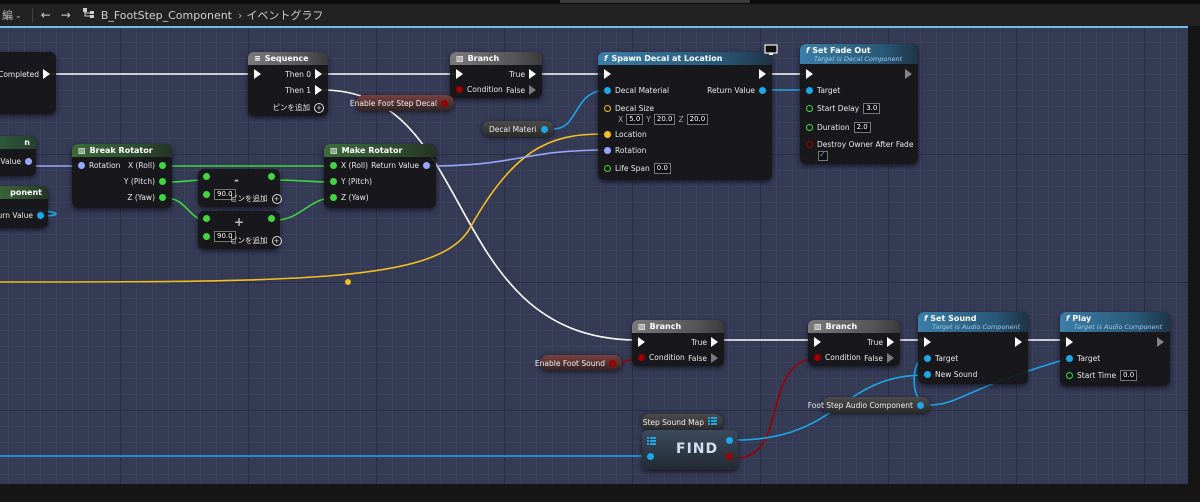  What do you see at coordinates (1129, 375) in the screenshot?
I see `start-time-input: 0.0` at bounding box center [1129, 375].